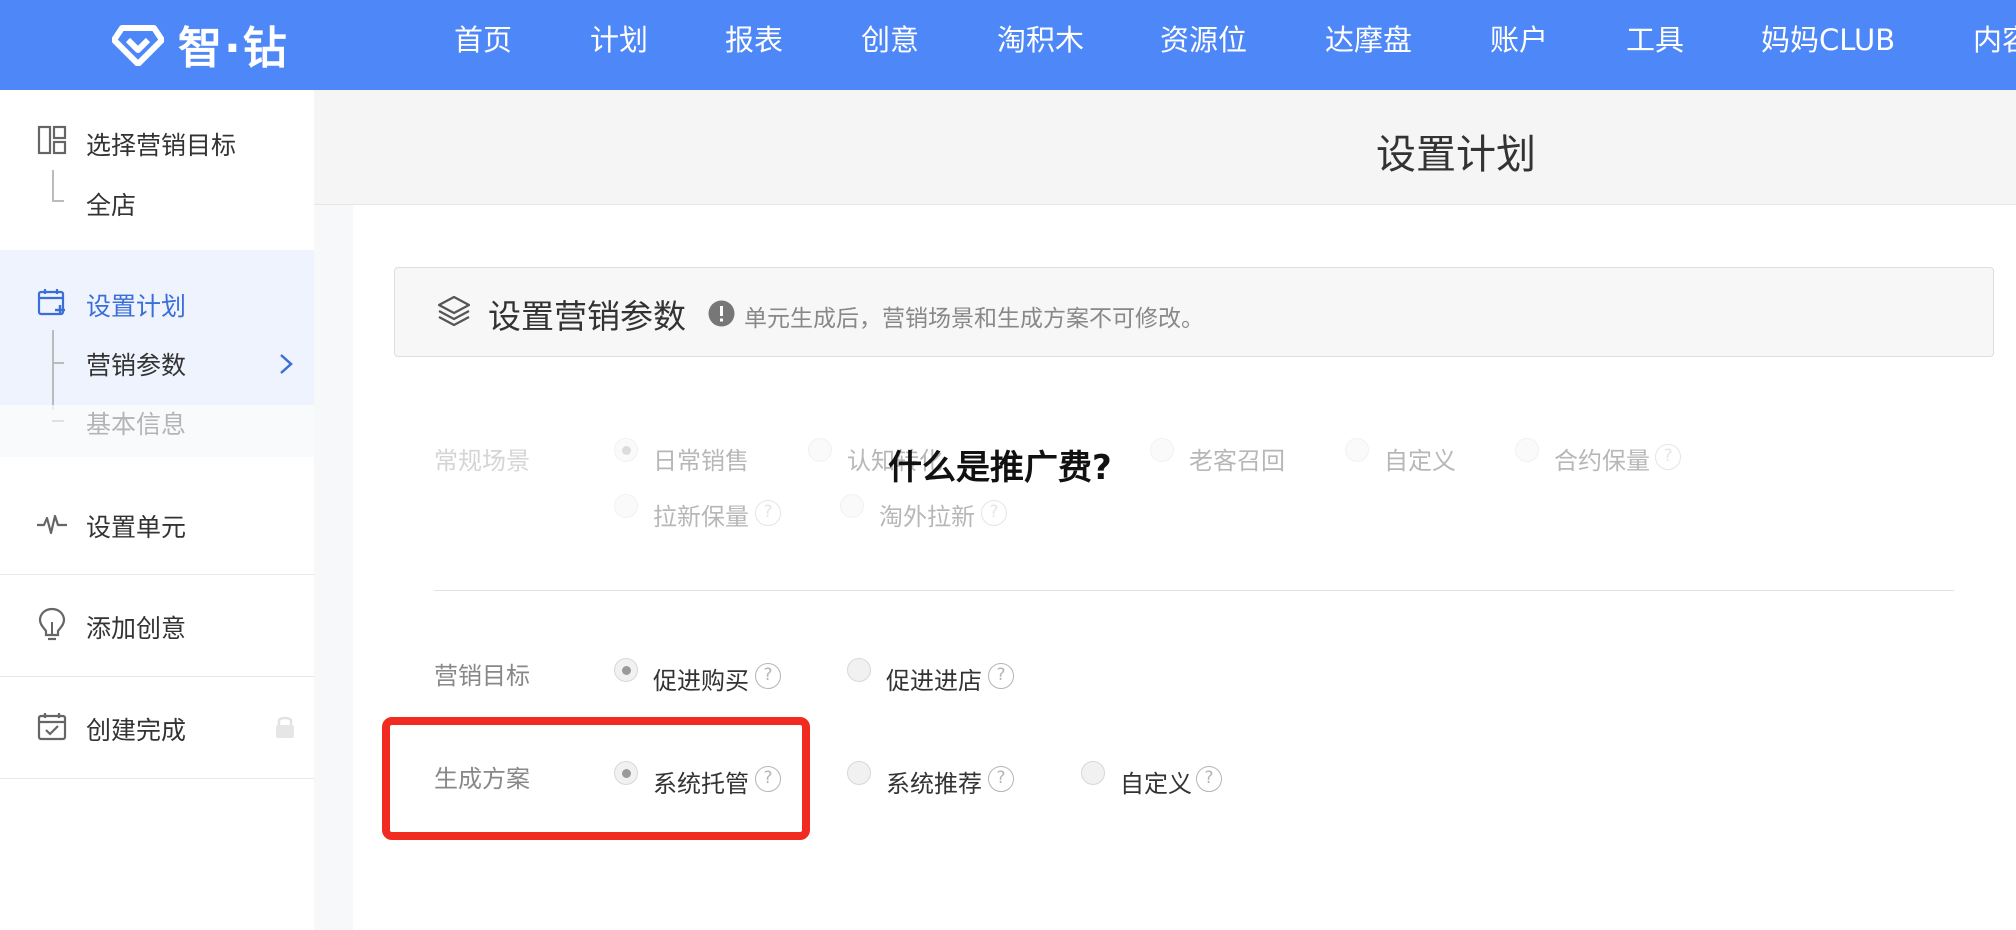 This screenshot has width=2016, height=930. What do you see at coordinates (626, 670) in the screenshot?
I see `radio-promote-purchase` at bounding box center [626, 670].